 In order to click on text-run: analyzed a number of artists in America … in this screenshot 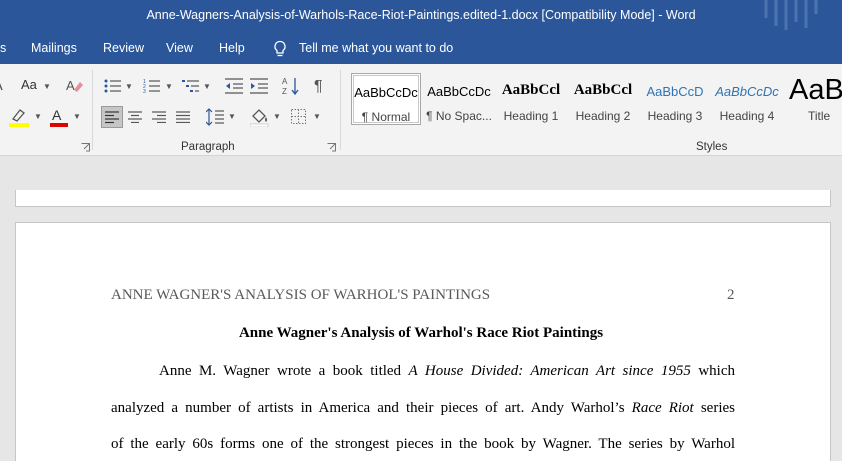, I will do `click(371, 408)`.